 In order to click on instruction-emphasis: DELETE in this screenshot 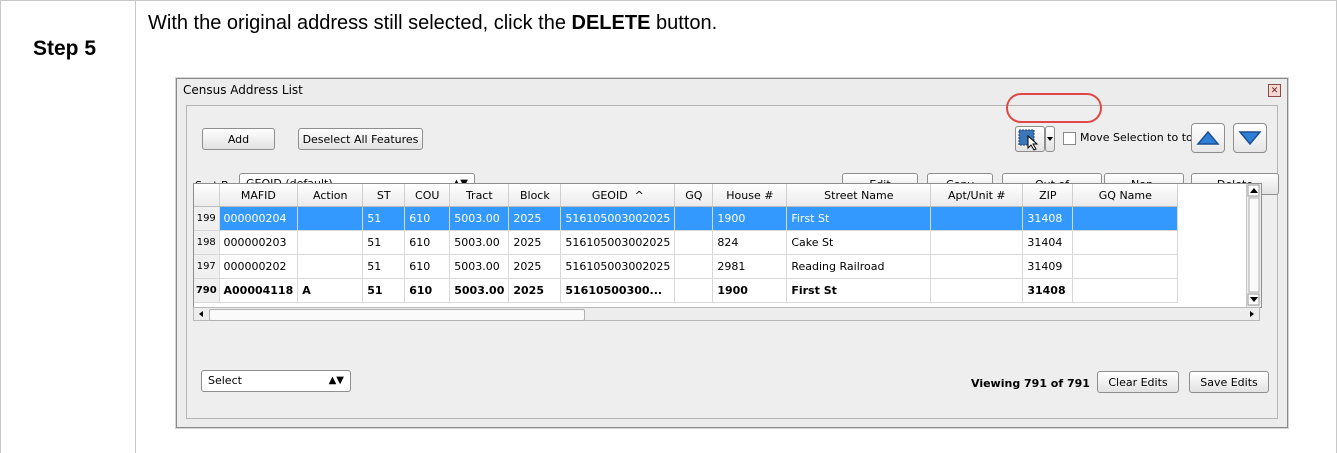, I will do `click(611, 23)`.